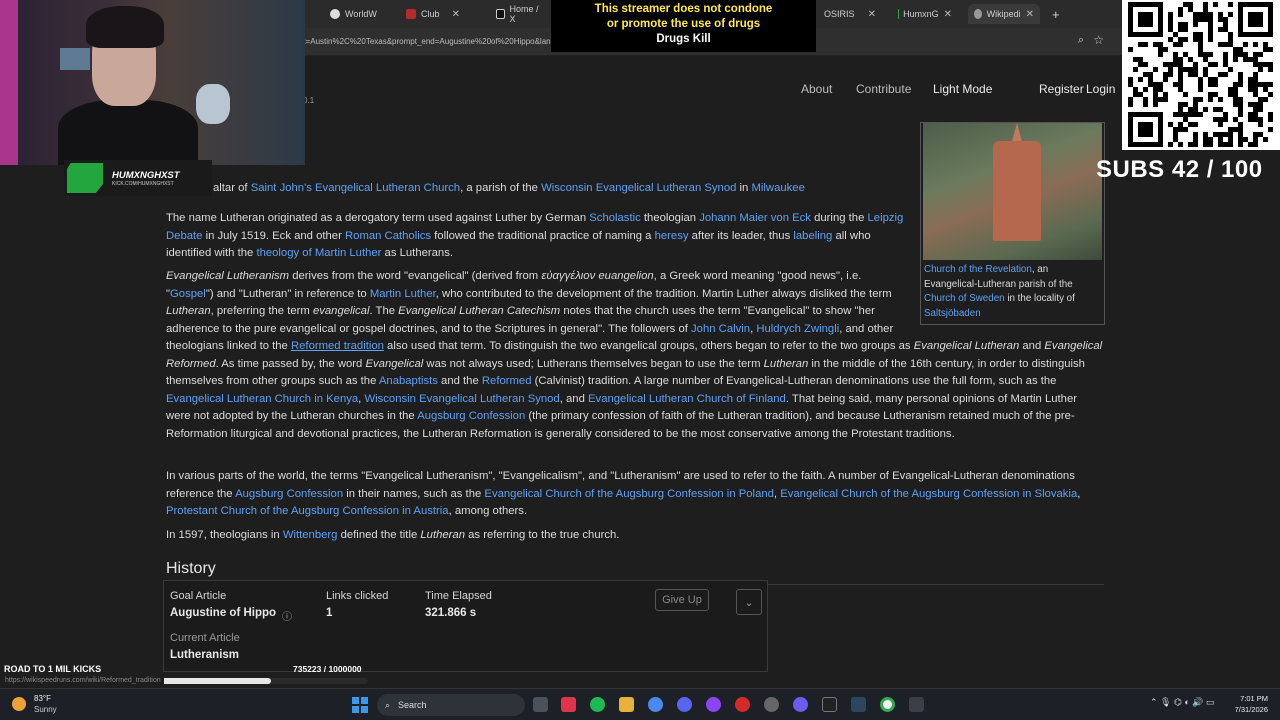 This screenshot has height=720, width=1280. Describe the element at coordinates (720, 329) in the screenshot. I see `article-link: John Calvin` at that location.